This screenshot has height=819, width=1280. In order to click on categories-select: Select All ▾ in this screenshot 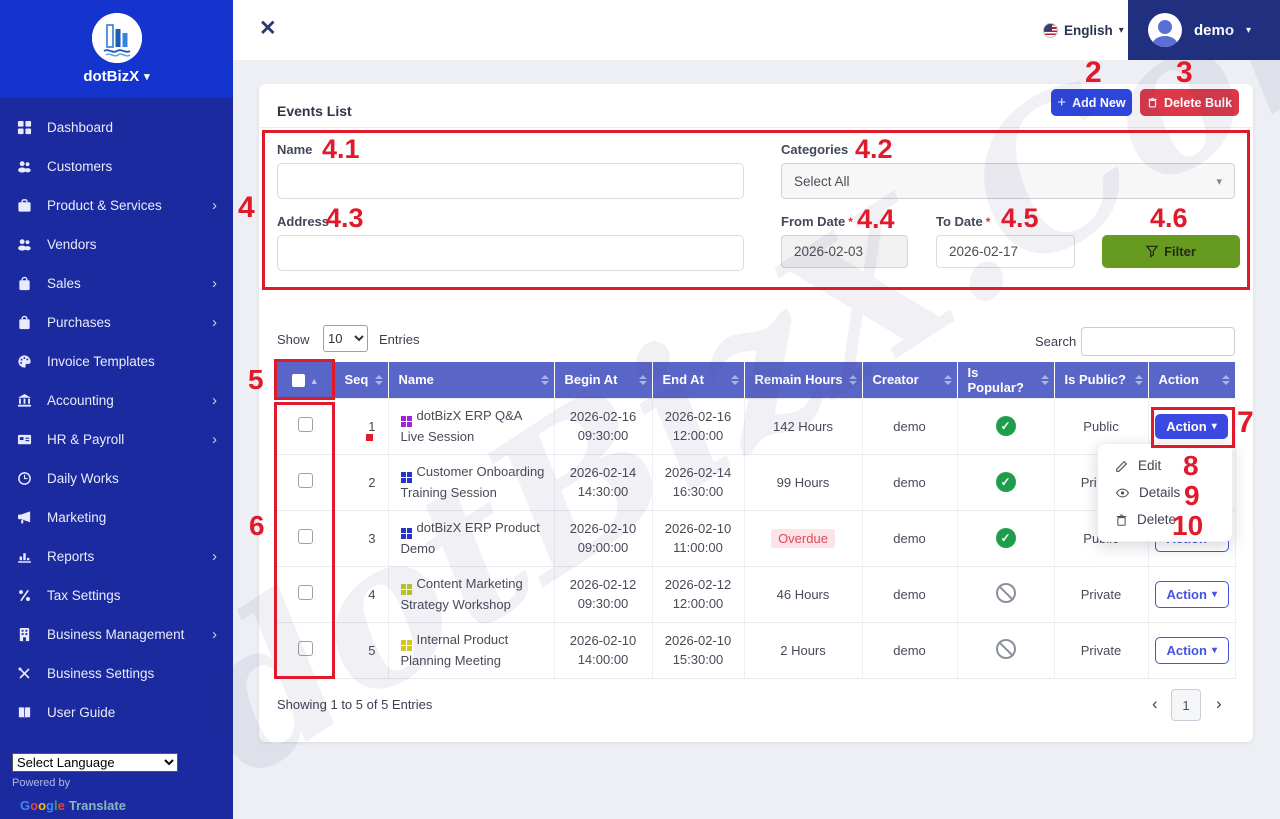, I will do `click(1008, 181)`.